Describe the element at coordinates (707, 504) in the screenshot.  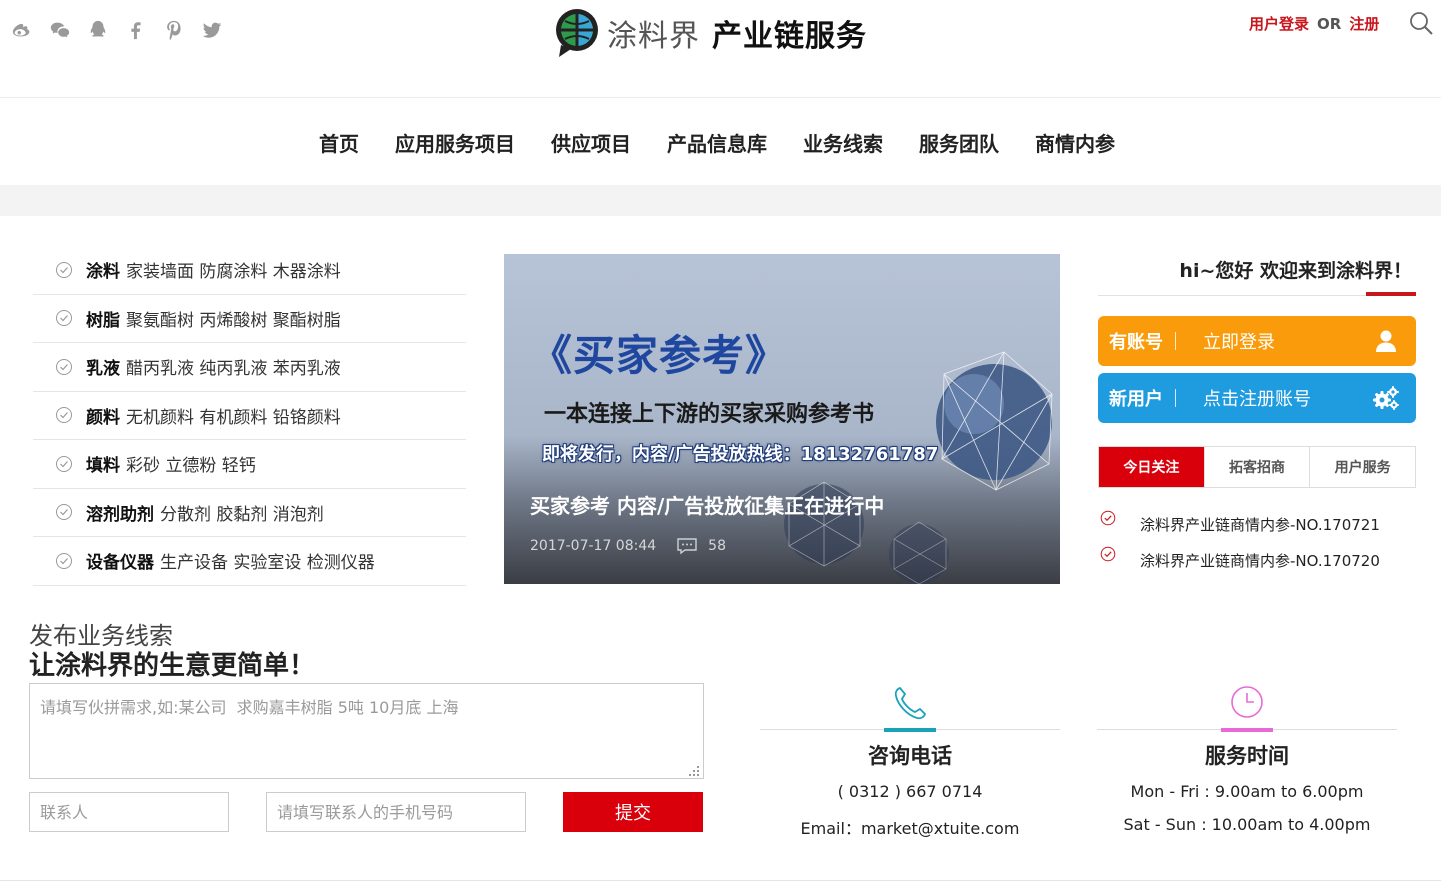
I see `banner-caption: 买家参考 内容/广告投放征集正在进行中` at that location.